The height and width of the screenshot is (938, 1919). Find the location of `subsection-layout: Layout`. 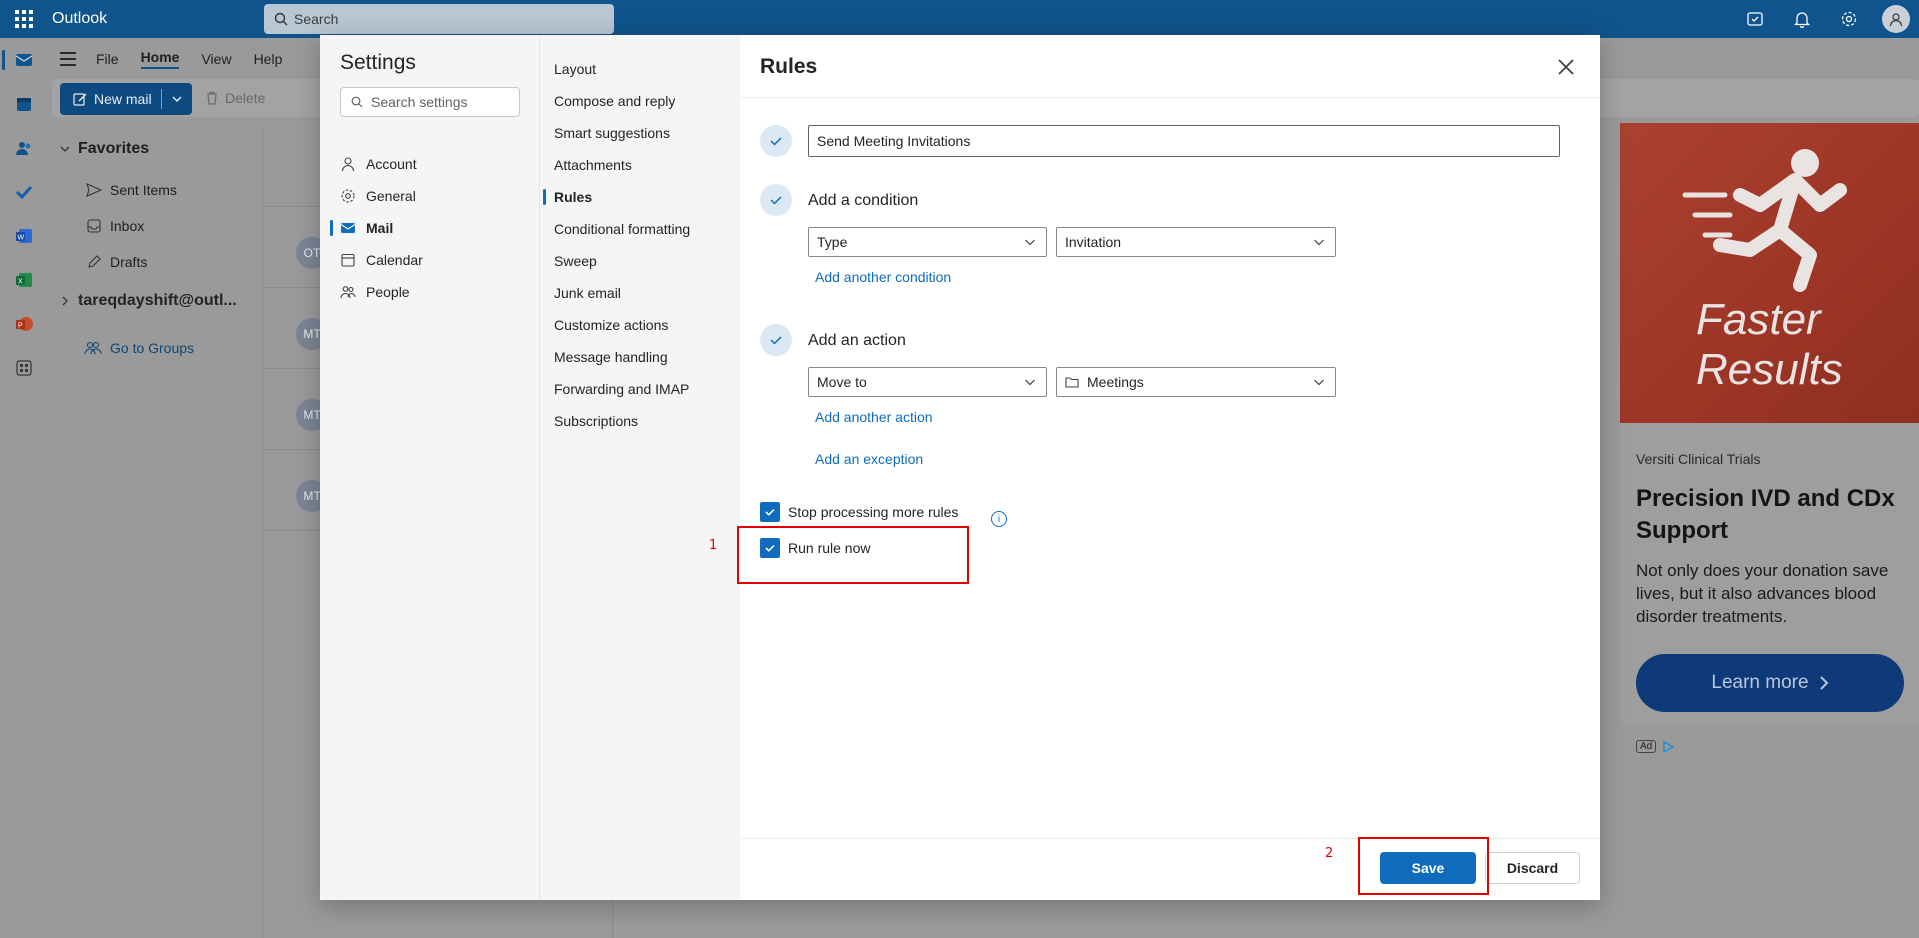

subsection-layout: Layout is located at coordinates (575, 69).